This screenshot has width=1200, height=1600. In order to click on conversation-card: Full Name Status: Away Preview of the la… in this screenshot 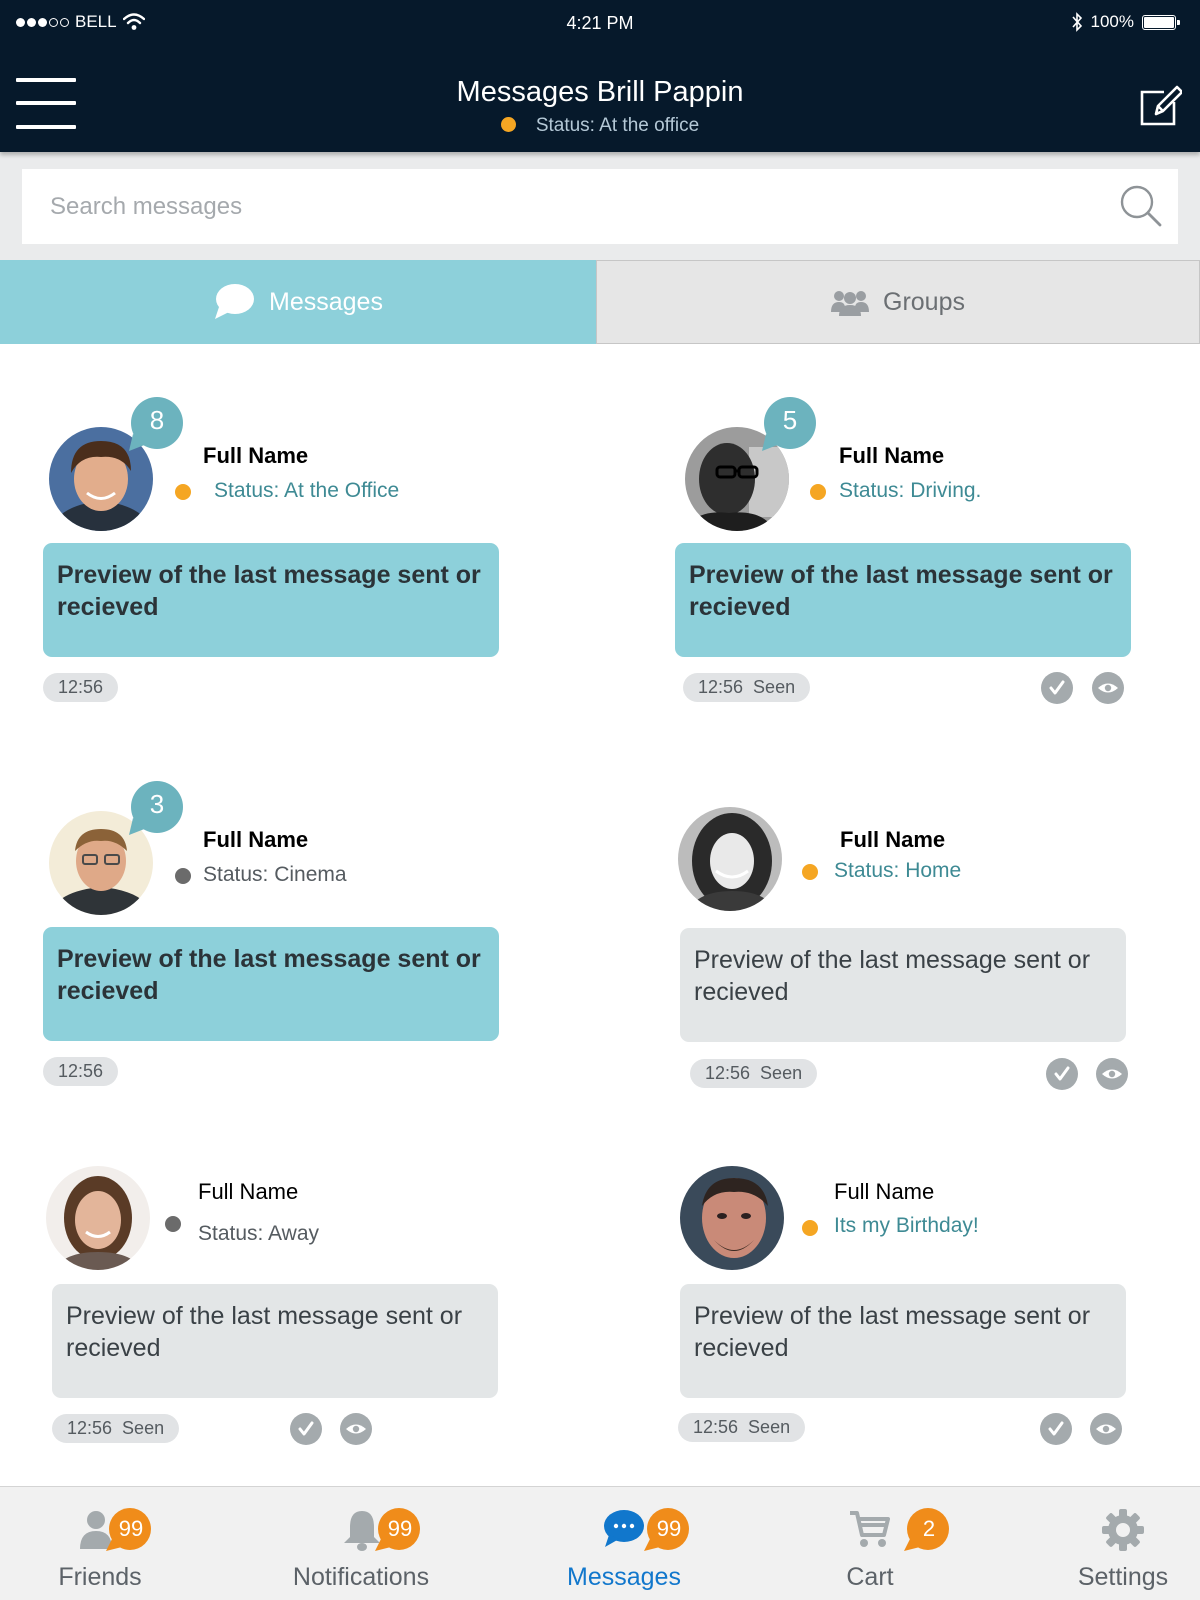, I will do `click(275, 1321)`.